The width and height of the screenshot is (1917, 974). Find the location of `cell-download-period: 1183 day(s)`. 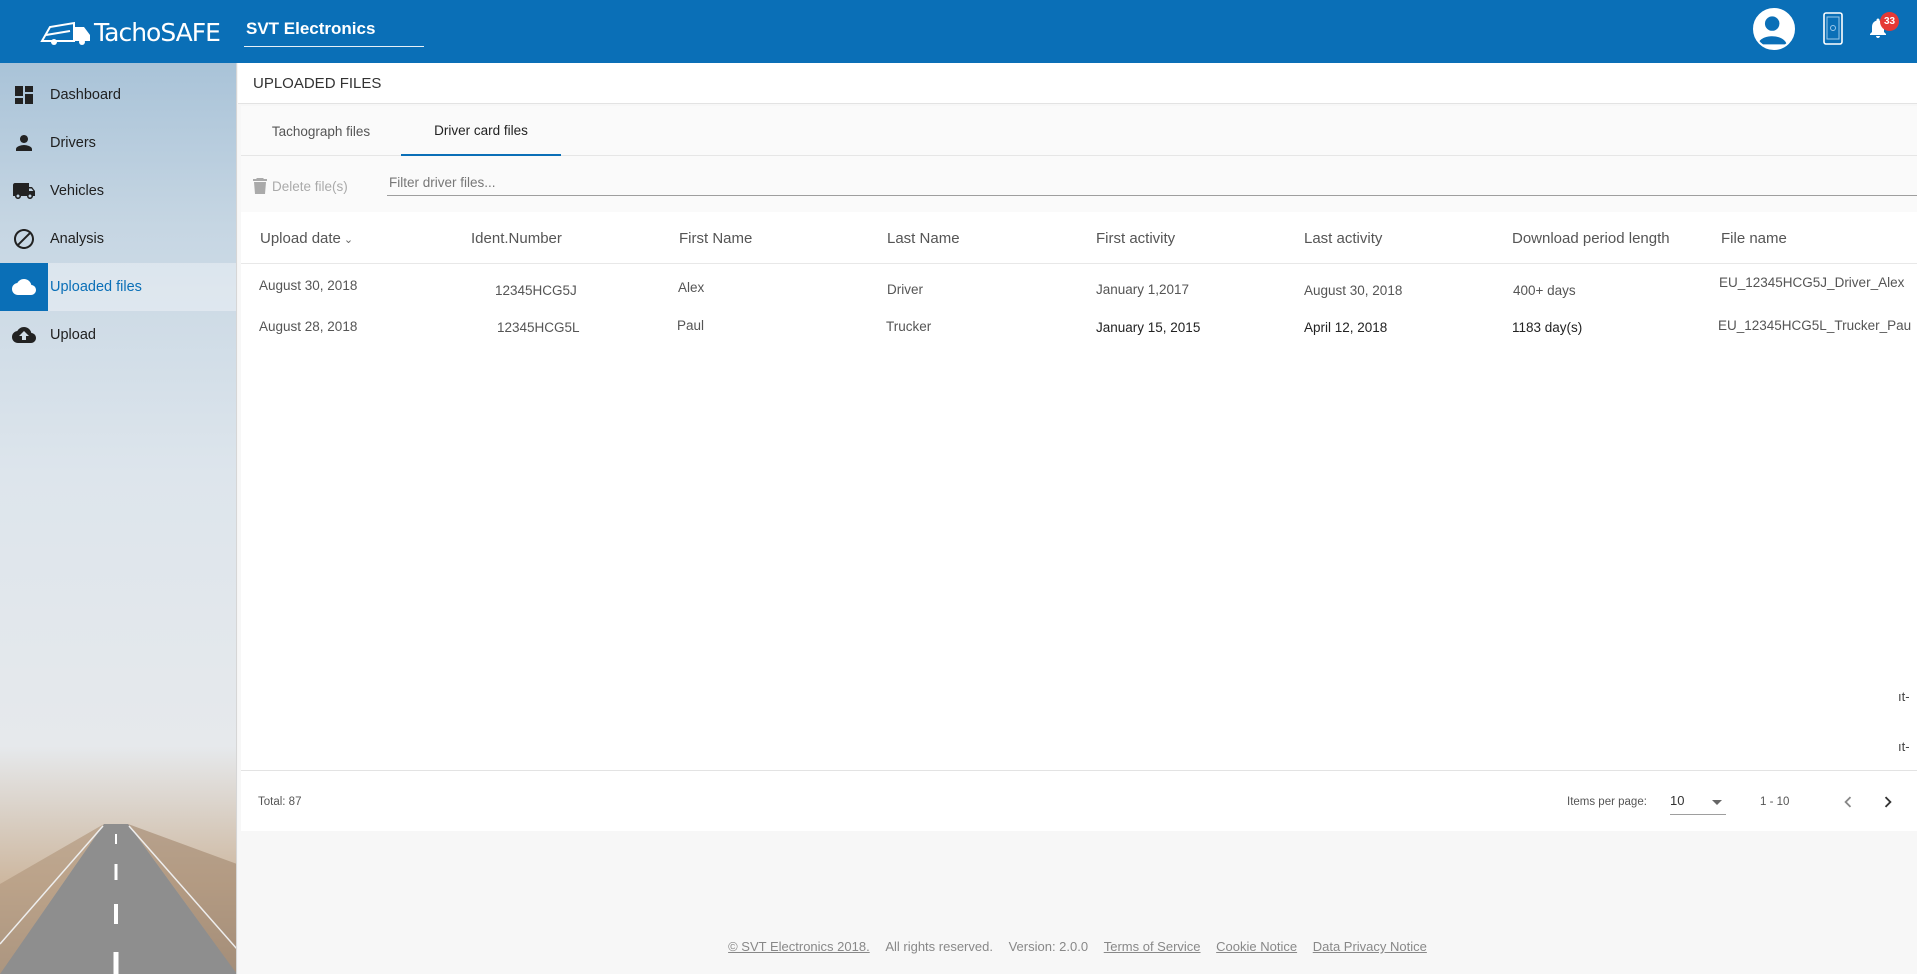

cell-download-period: 1183 day(s) is located at coordinates (1547, 327).